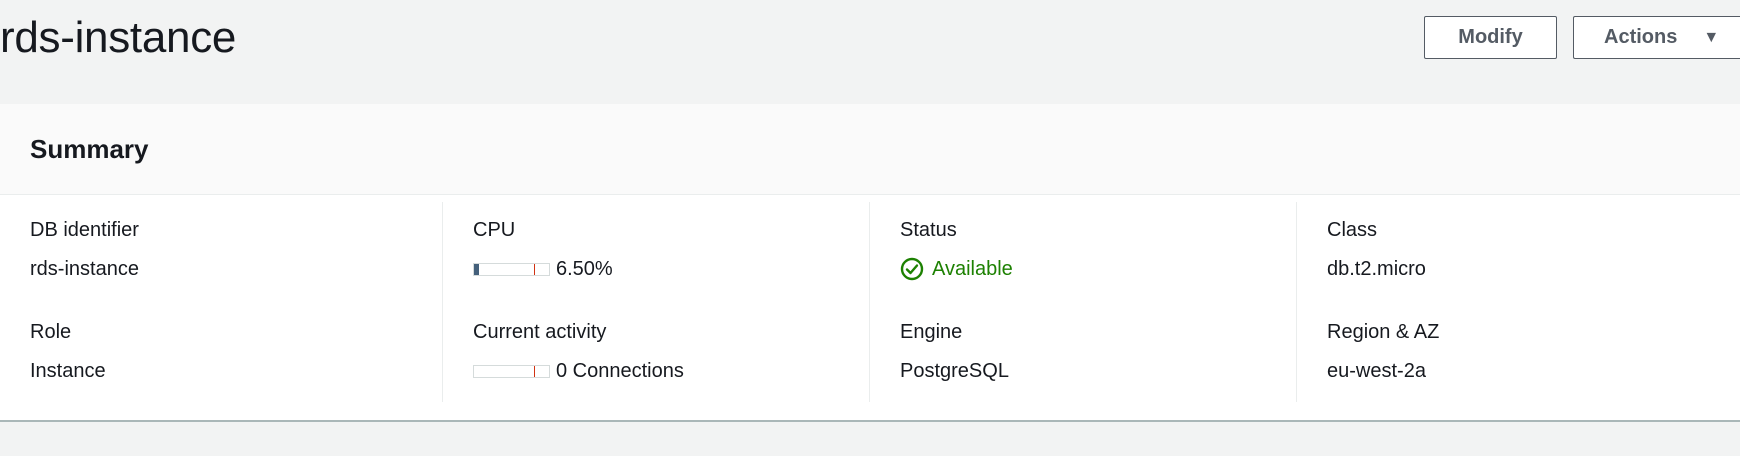  I want to click on region-az-label: Region & AZ, so click(1383, 332).